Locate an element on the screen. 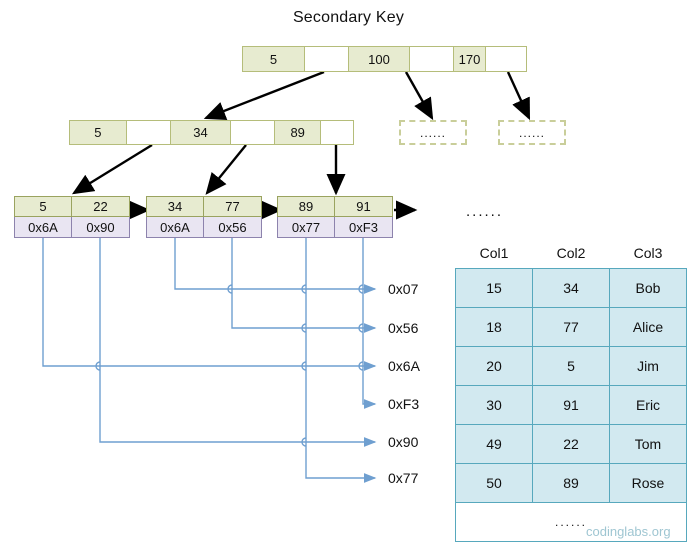 This screenshot has width=697, height=555. internal-node: 5 34 89 is located at coordinates (211, 132).